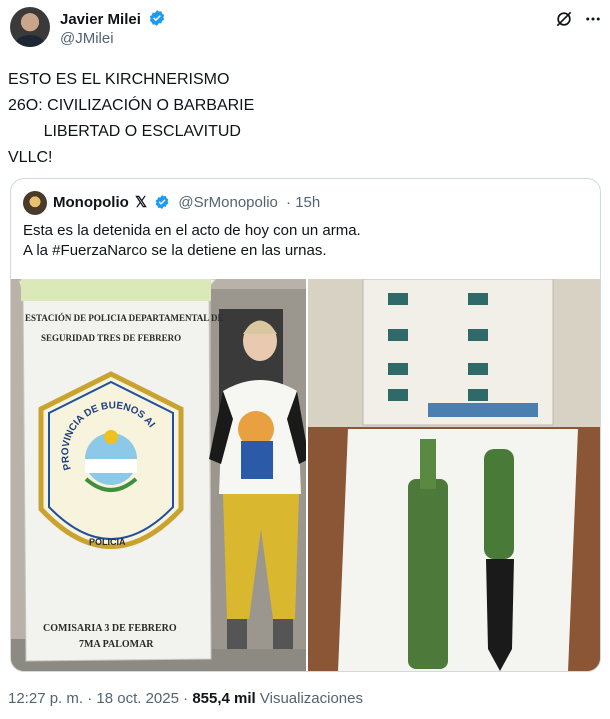  Describe the element at coordinates (35, 203) in the screenshot. I see `quoted-avatar` at that location.